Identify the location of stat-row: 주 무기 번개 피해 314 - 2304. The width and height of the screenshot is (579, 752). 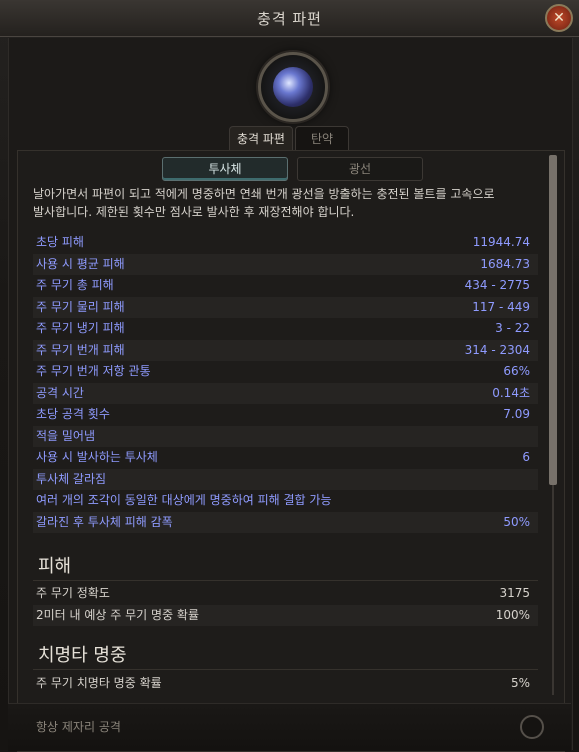
(285, 350).